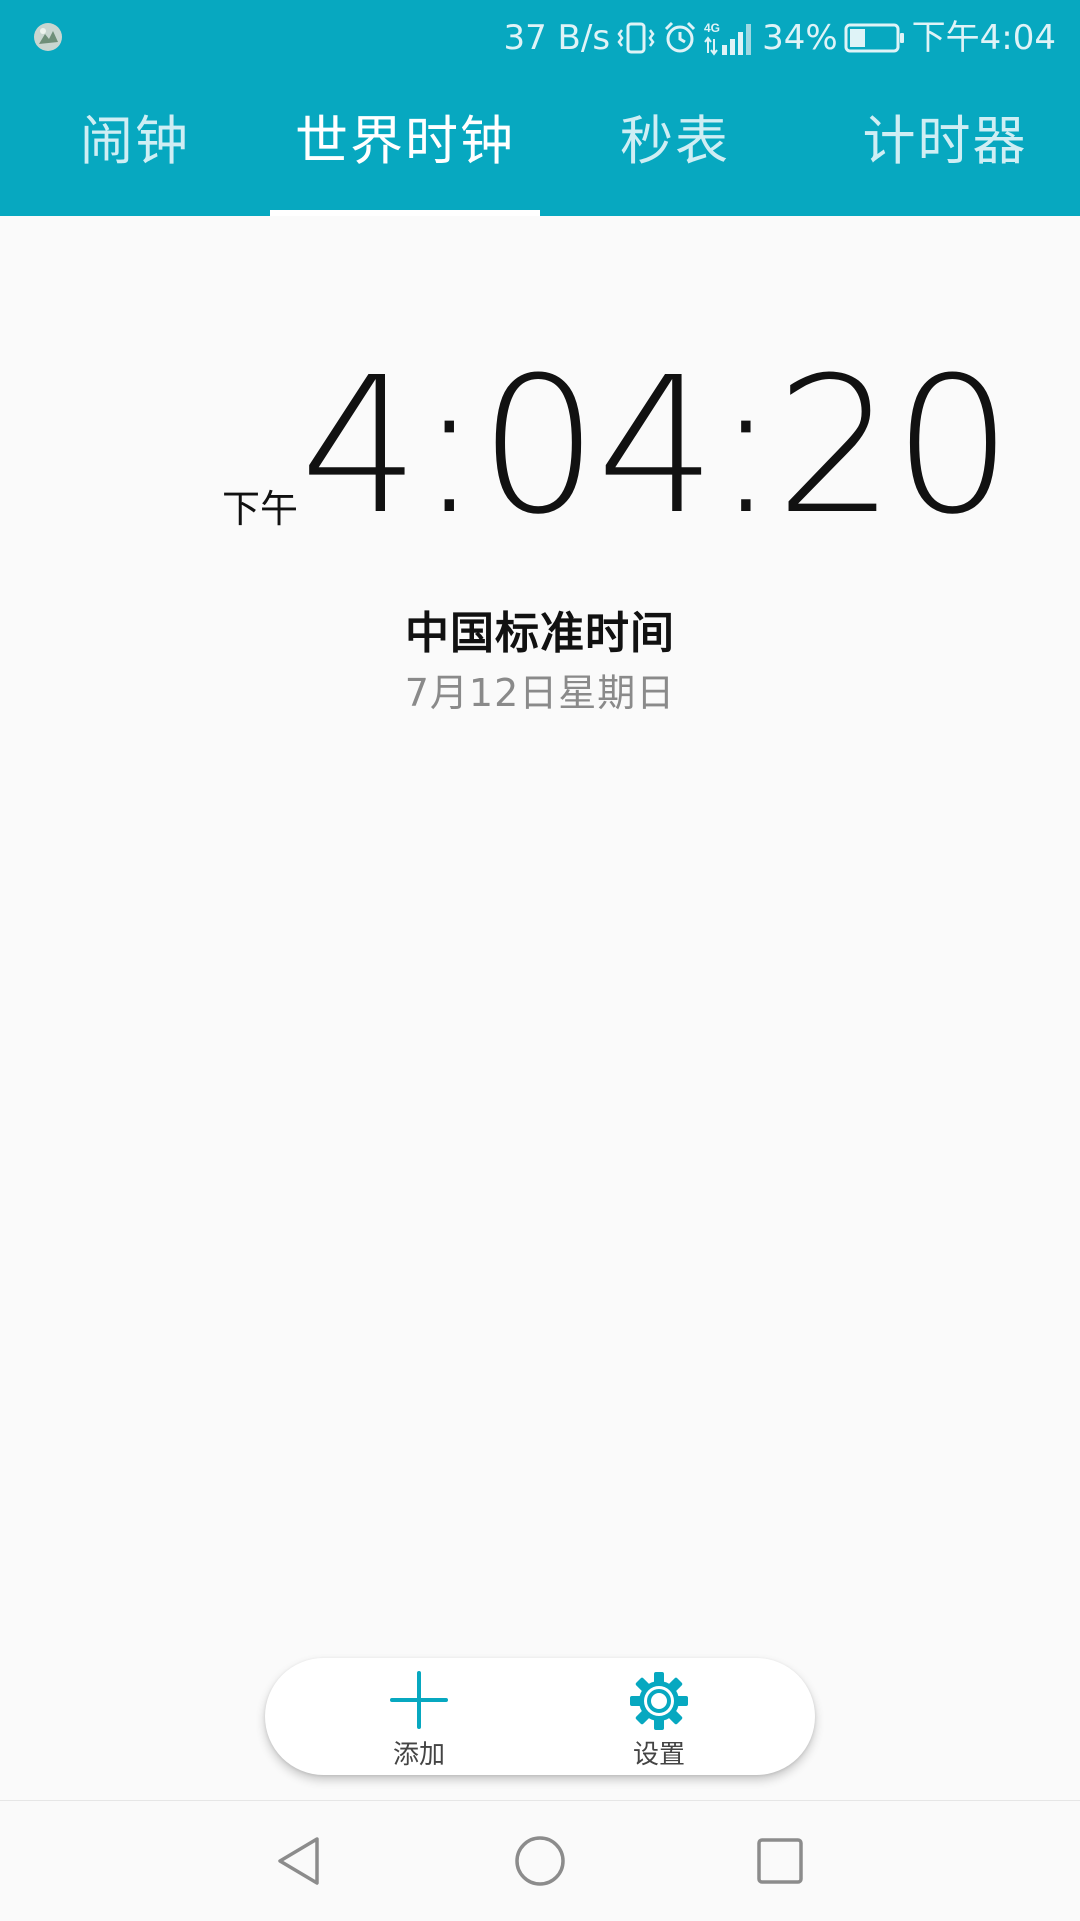 Image resolution: width=1080 pixels, height=1921 pixels. What do you see at coordinates (680, 37) in the screenshot?
I see `alarm-icon` at bounding box center [680, 37].